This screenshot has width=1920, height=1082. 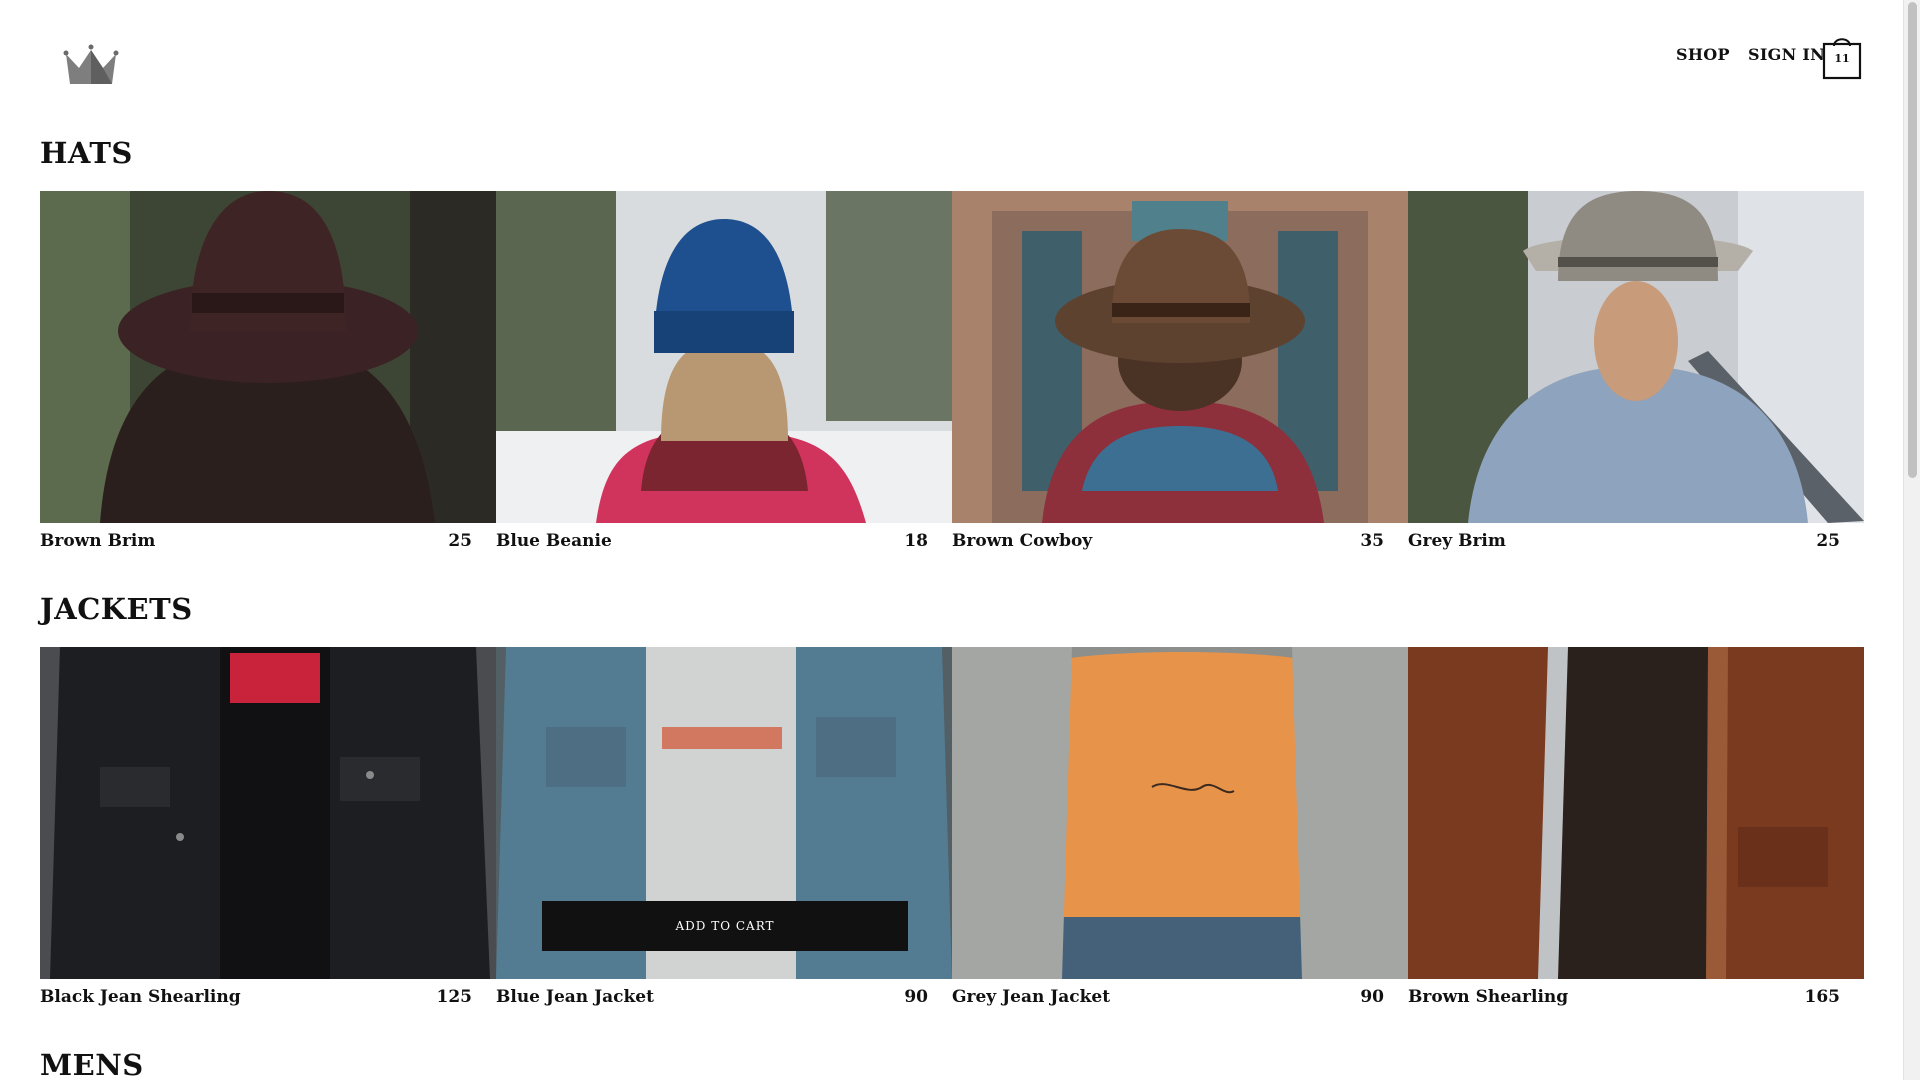 What do you see at coordinates (86, 153) in the screenshot?
I see `section-title-hats: HATS` at bounding box center [86, 153].